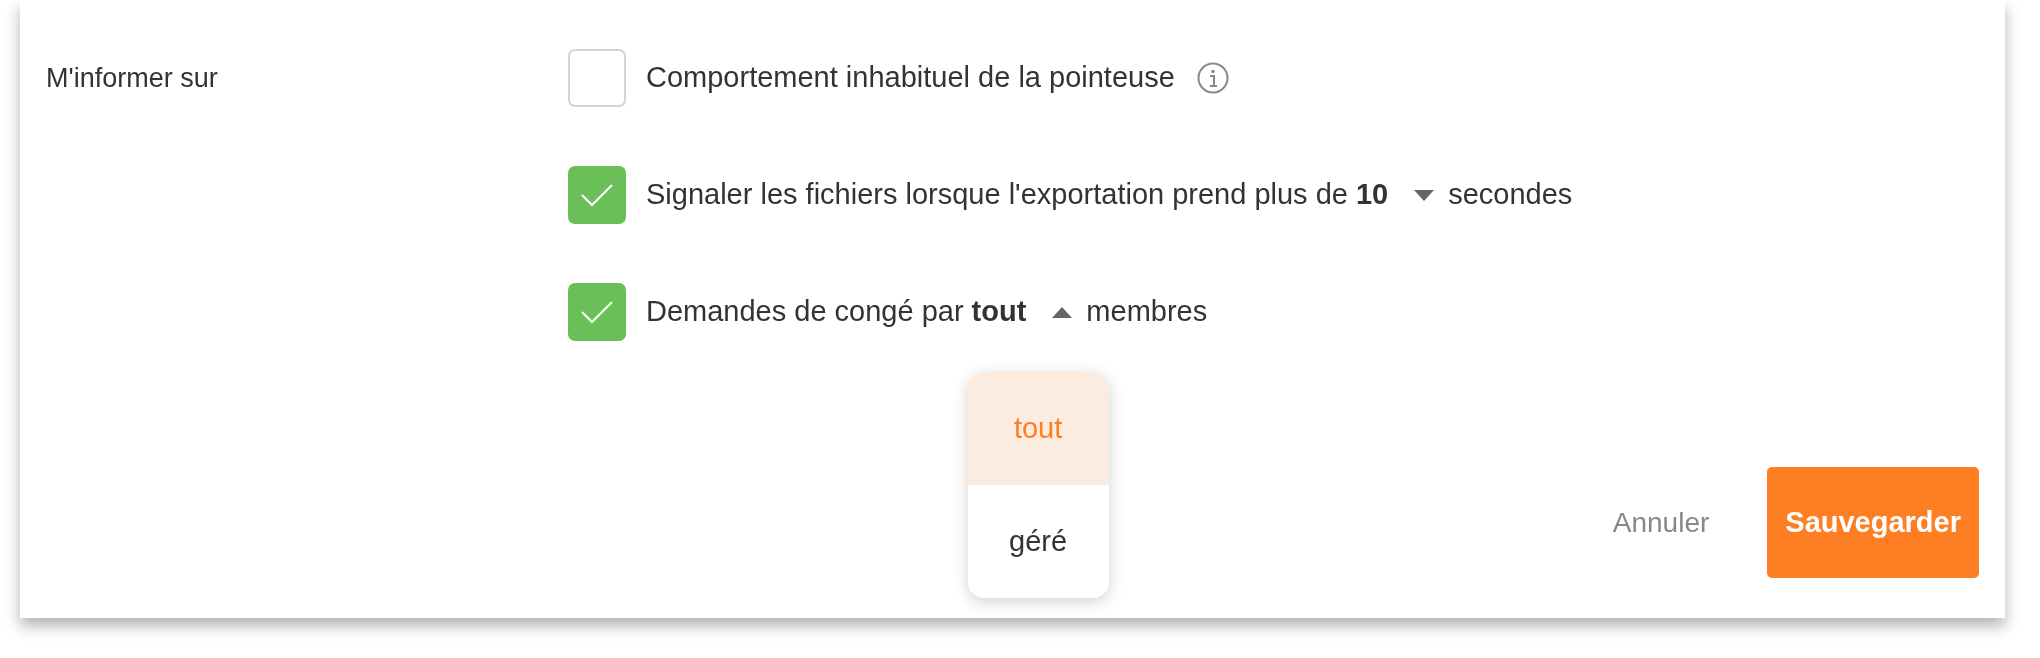 Image resolution: width=2040 pixels, height=658 pixels. Describe the element at coordinates (1212, 78) in the screenshot. I see `info-icon` at that location.